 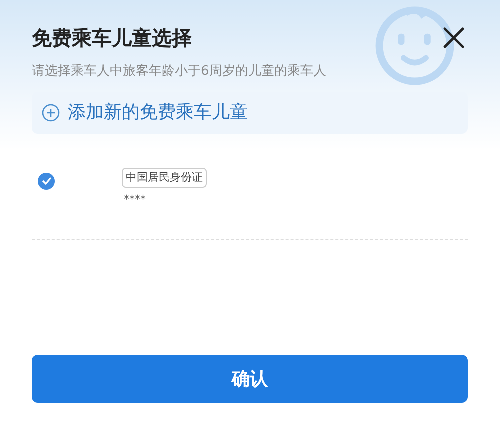 What do you see at coordinates (454, 38) in the screenshot?
I see `close-icon` at bounding box center [454, 38].